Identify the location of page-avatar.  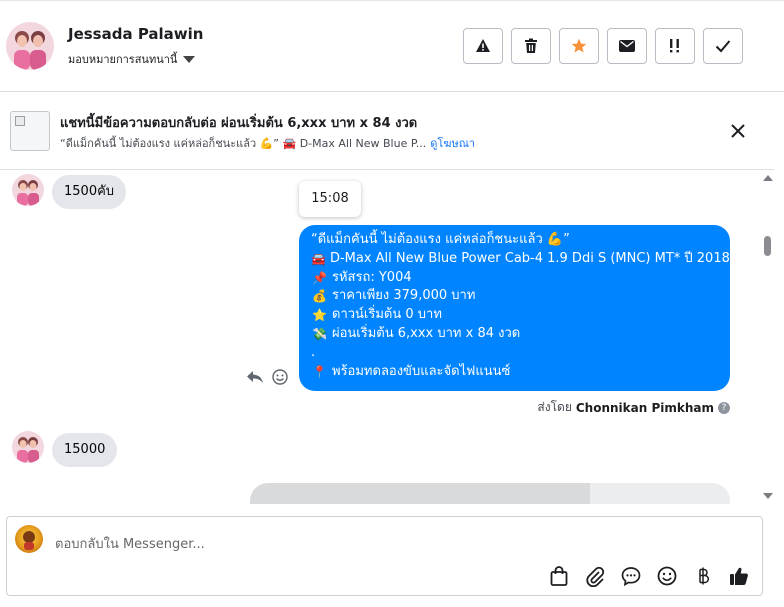
(29, 539).